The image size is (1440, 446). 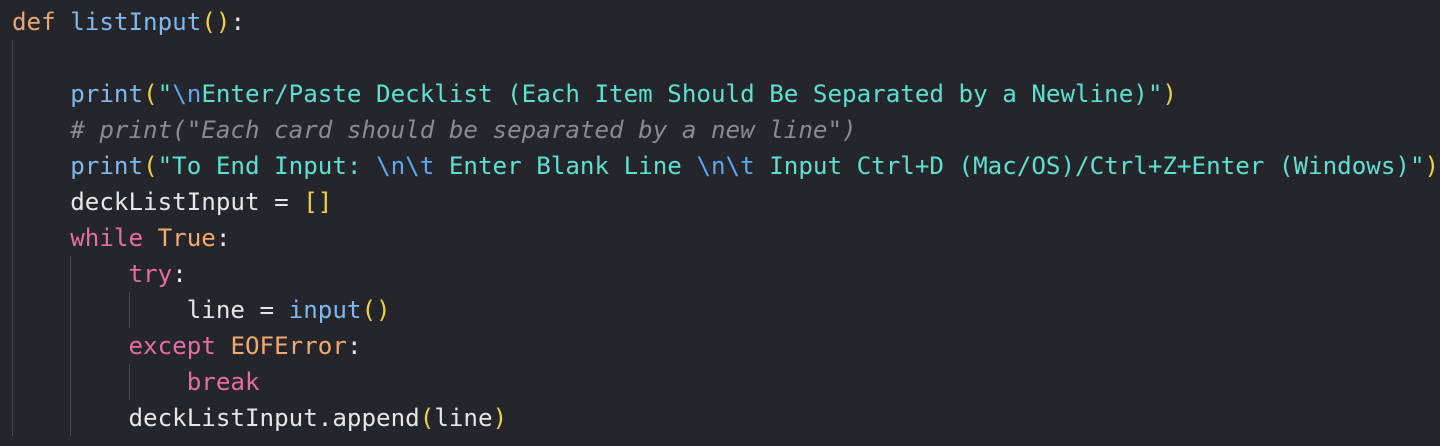 I want to click on token-control: break, so click(x=223, y=382).